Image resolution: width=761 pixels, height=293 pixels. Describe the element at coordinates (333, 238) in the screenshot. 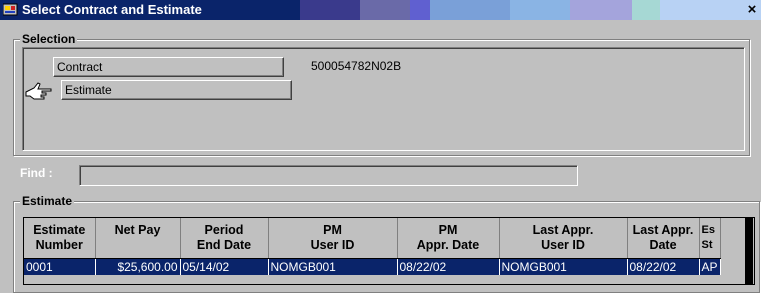

I see `column-header-pm-user-id: PM User ID` at that location.